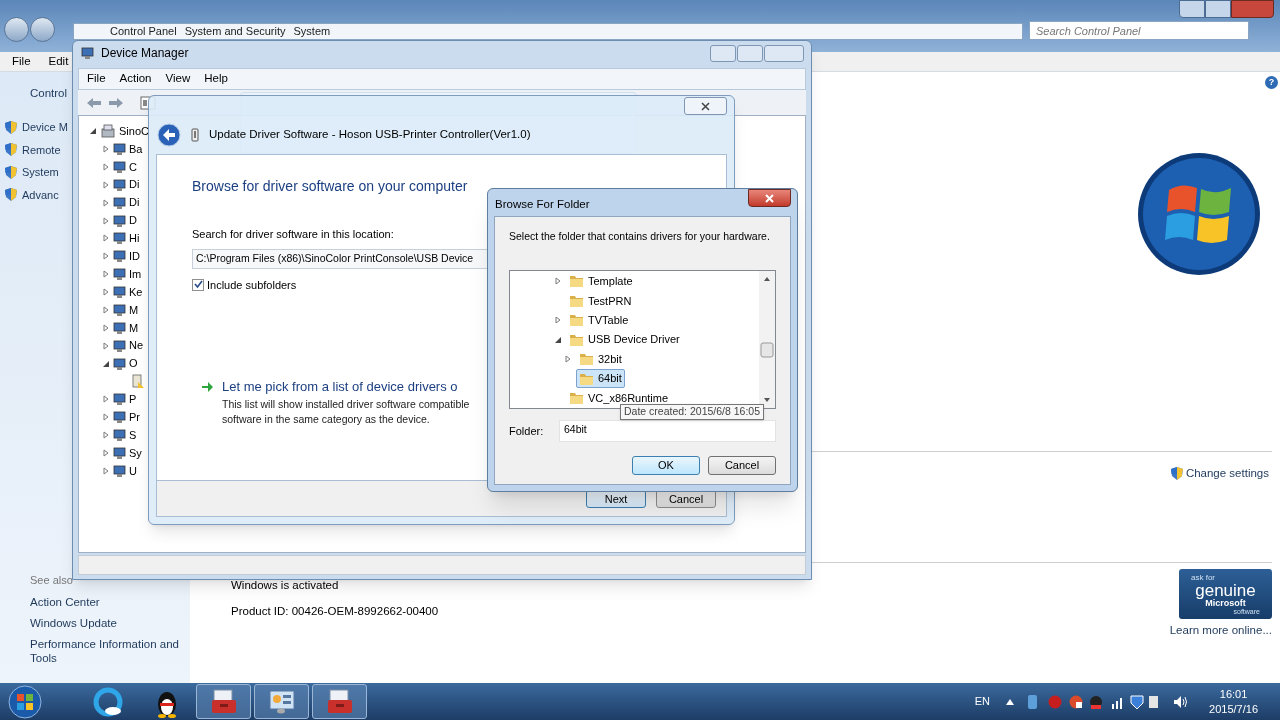  I want to click on tree-item: Ba, so click(136, 149).